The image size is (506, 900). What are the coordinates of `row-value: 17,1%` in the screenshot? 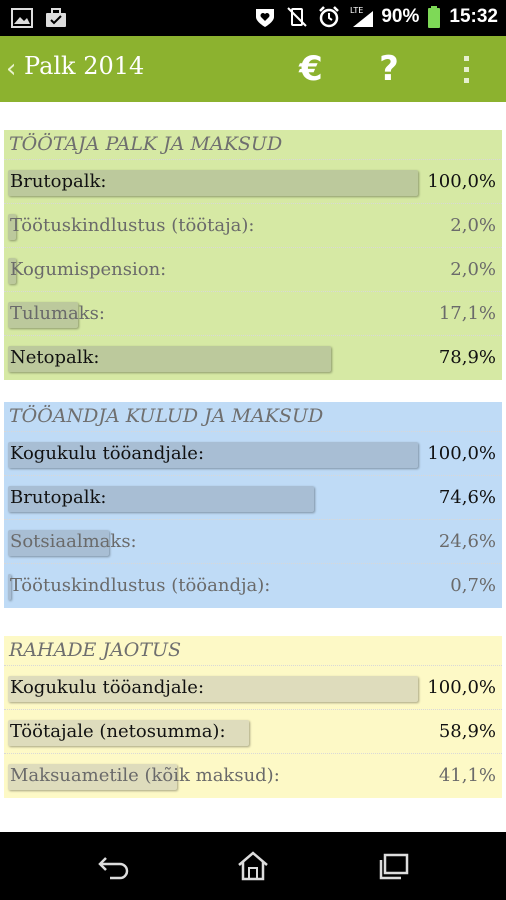 It's located at (467, 313).